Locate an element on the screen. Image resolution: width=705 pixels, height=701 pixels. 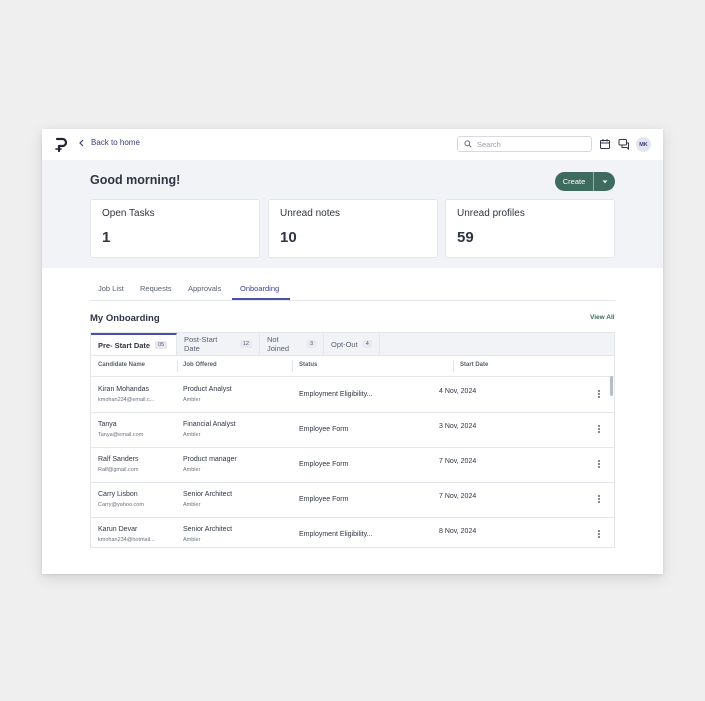
back-label: Back to home is located at coordinates (115, 142).